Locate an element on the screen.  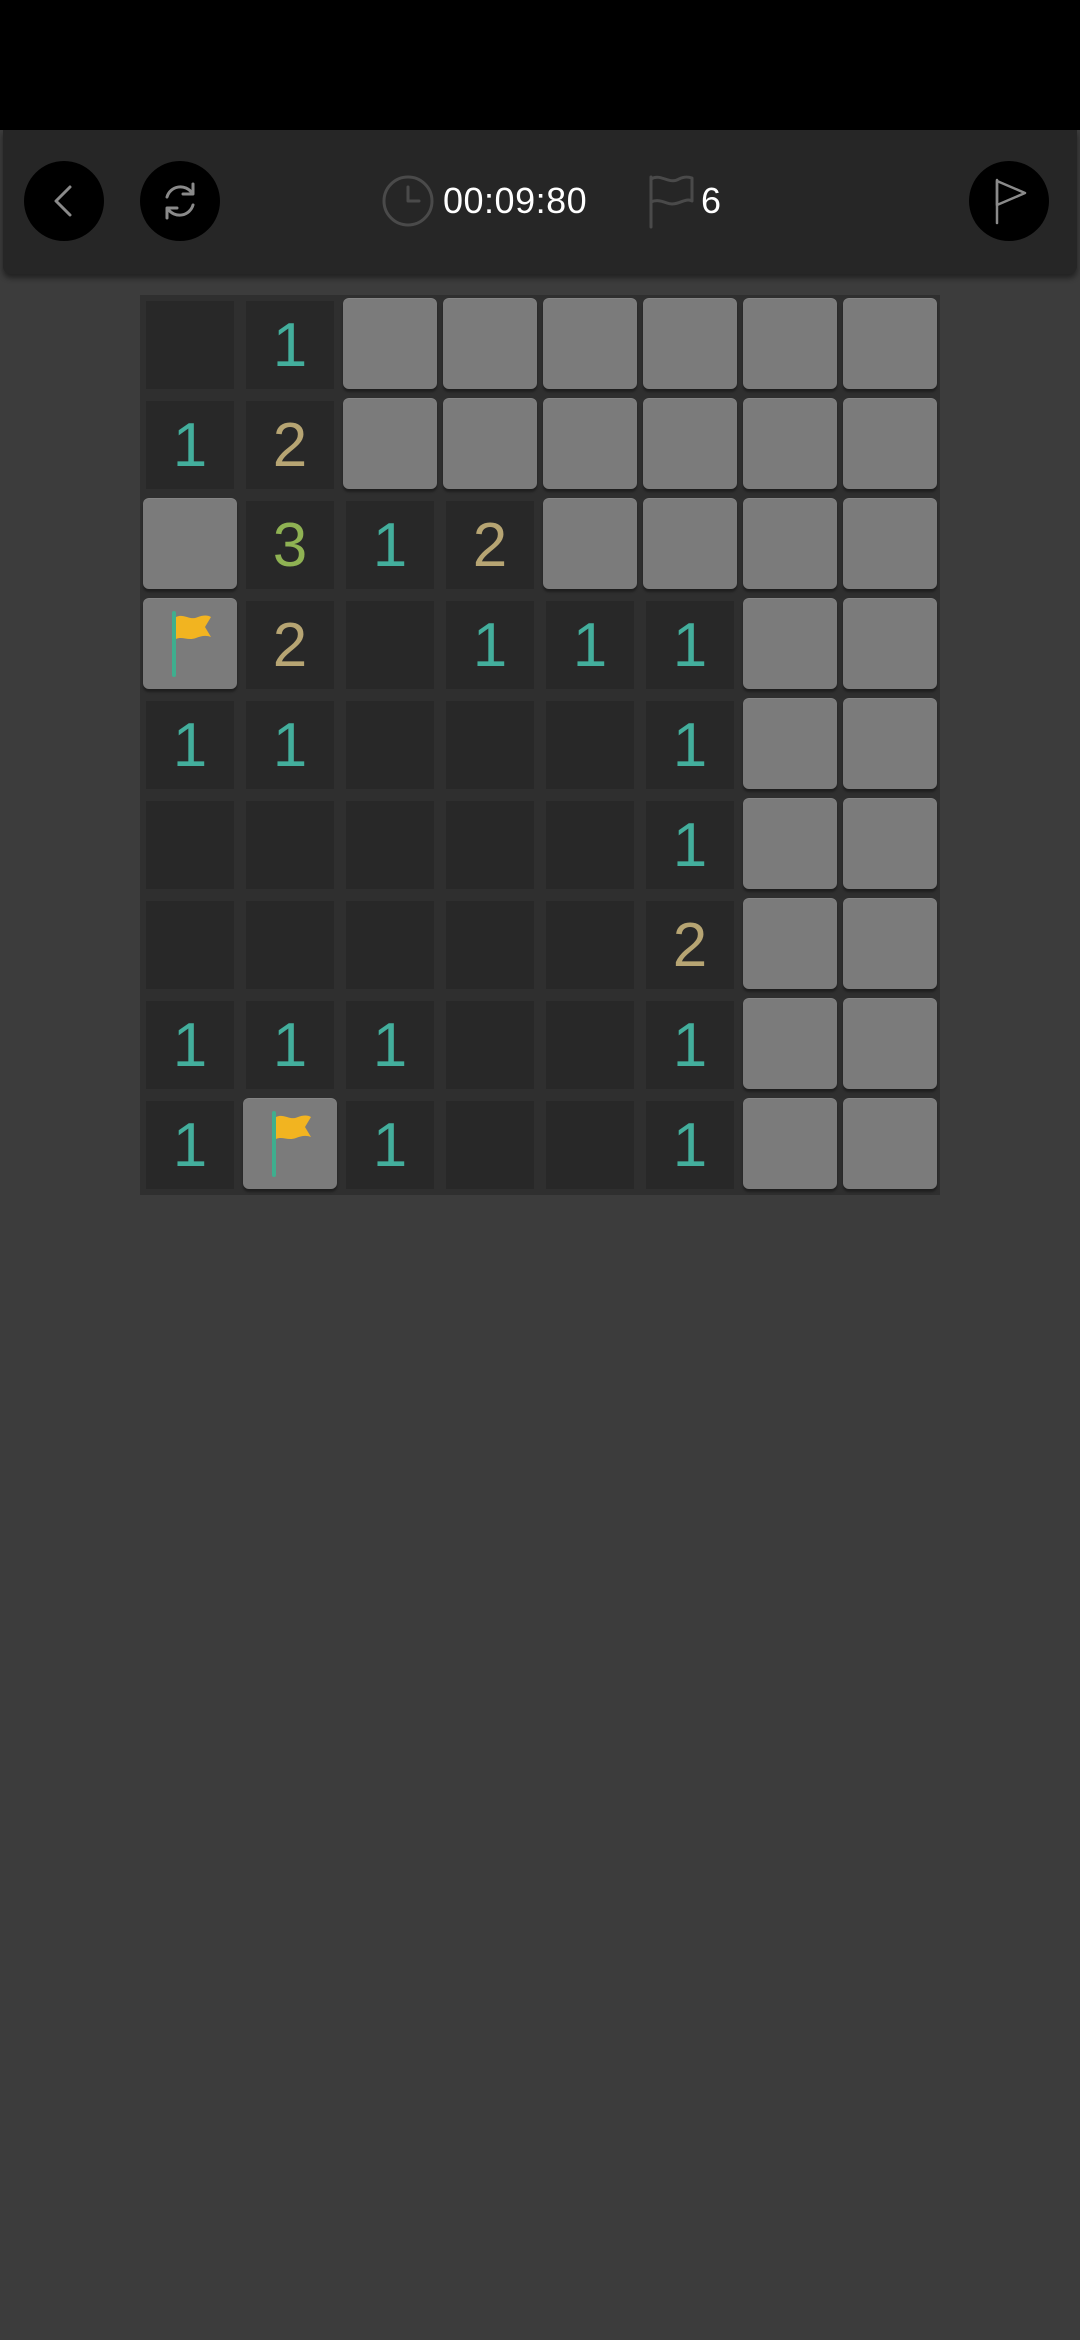
game-toolbar: 00:09:80 6 is located at coordinates (540, 202).